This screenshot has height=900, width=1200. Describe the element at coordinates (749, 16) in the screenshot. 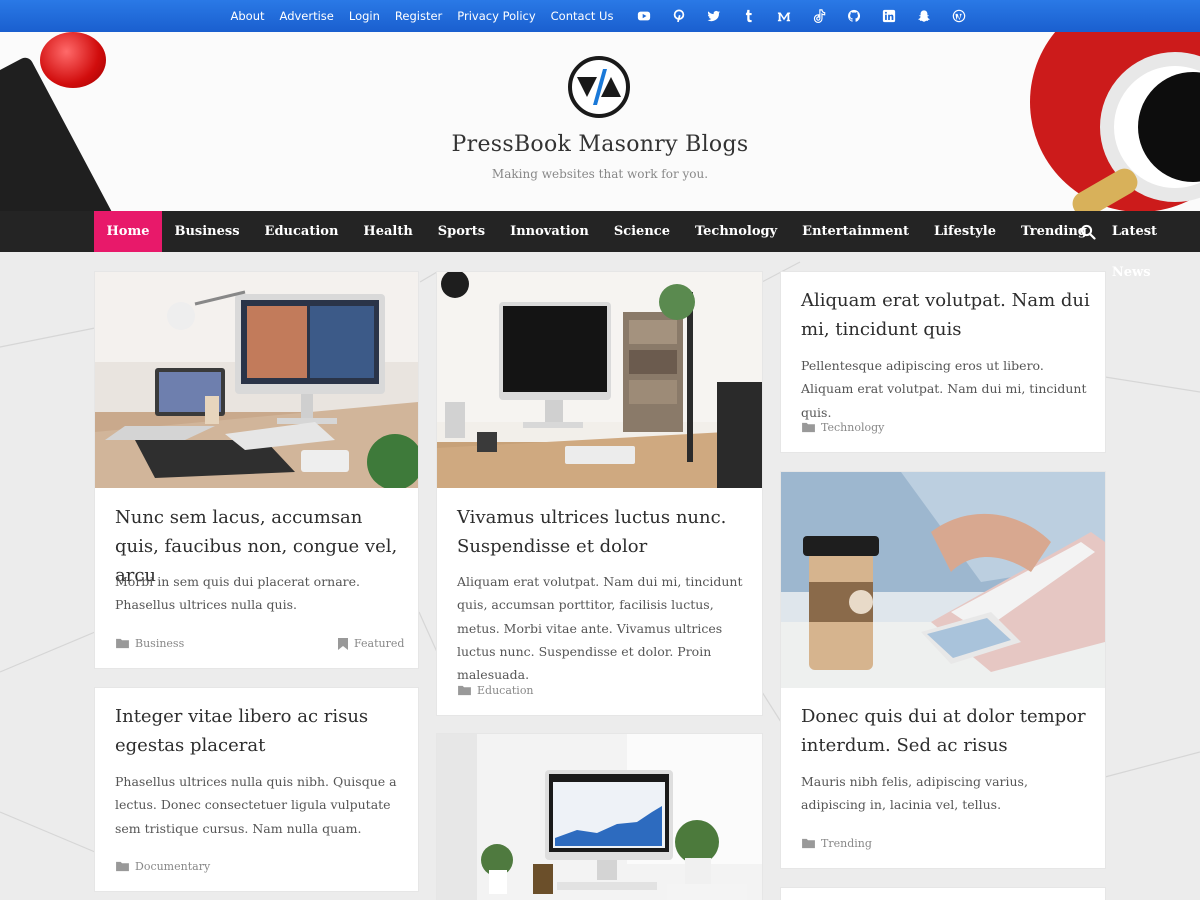

I see `tumblr-icon` at that location.